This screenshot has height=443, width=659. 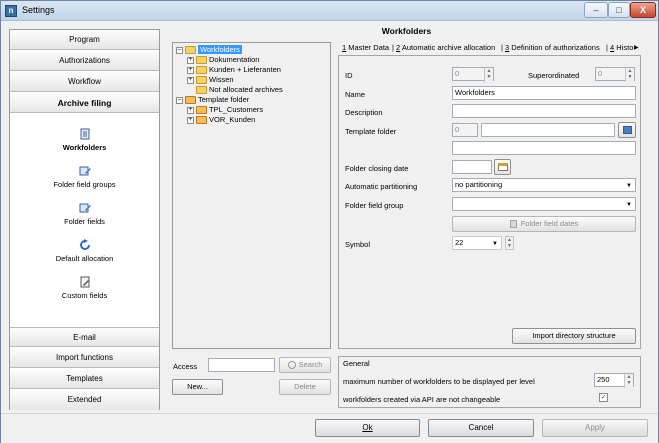 What do you see at coordinates (574, 336) in the screenshot?
I see `import-directory-structure-button: Import directory structure` at bounding box center [574, 336].